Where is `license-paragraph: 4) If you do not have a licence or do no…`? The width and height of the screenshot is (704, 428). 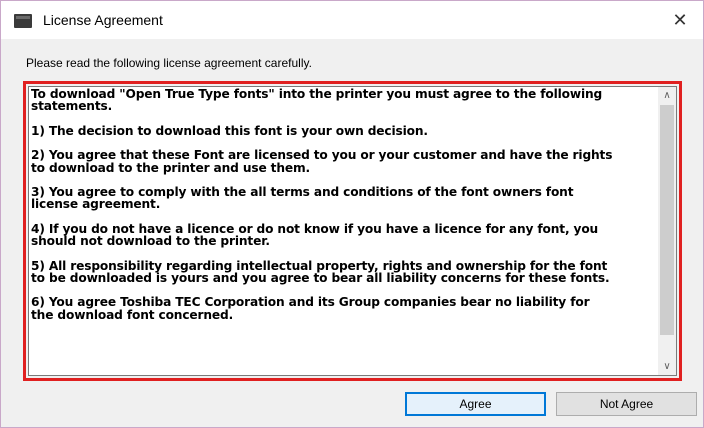 license-paragraph: 4) If you do not have a licence or do no… is located at coordinates (315, 235).